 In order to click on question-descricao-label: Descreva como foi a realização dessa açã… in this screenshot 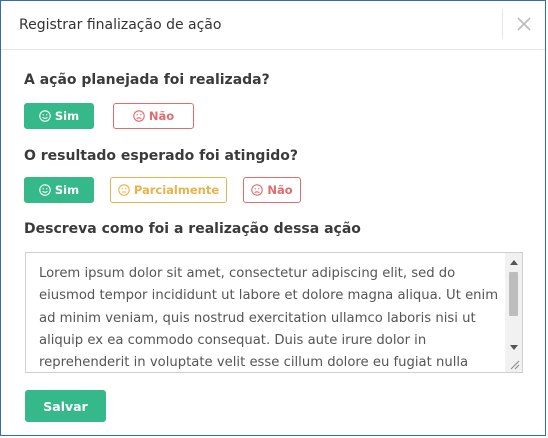, I will do `click(192, 229)`.